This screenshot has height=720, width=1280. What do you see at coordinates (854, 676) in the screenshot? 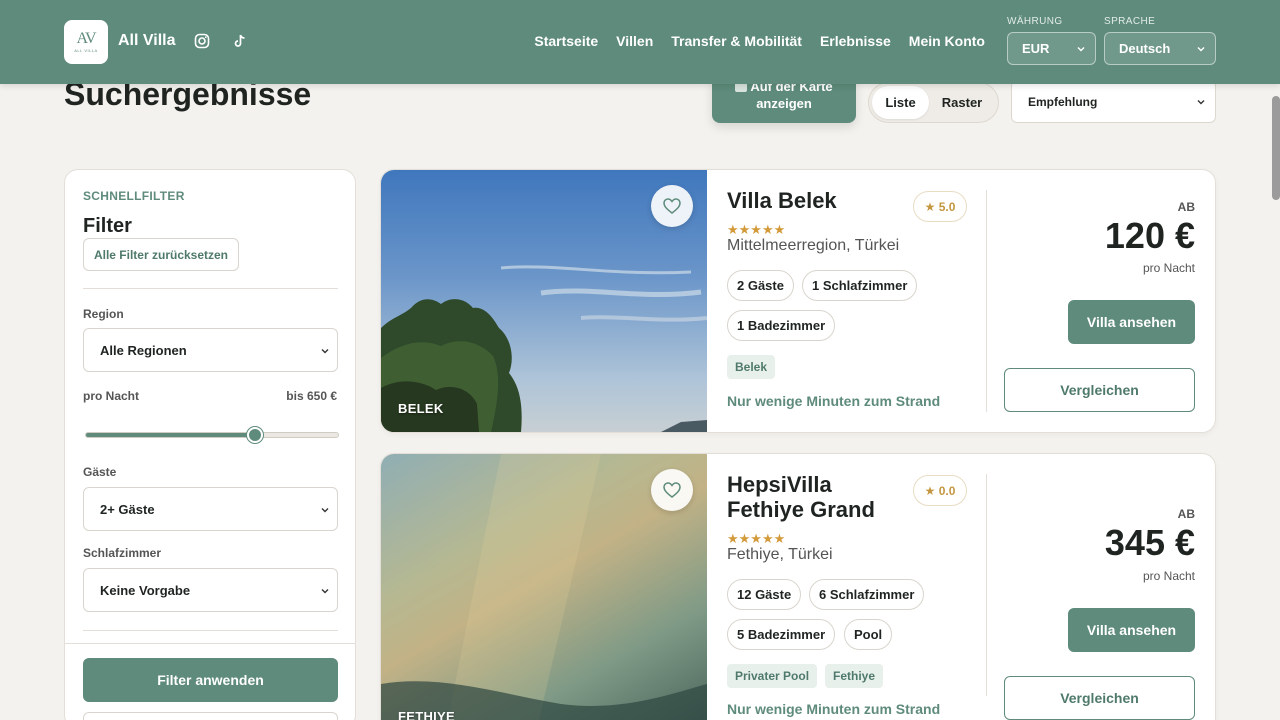
I see `location-tag: Fethiye` at bounding box center [854, 676].